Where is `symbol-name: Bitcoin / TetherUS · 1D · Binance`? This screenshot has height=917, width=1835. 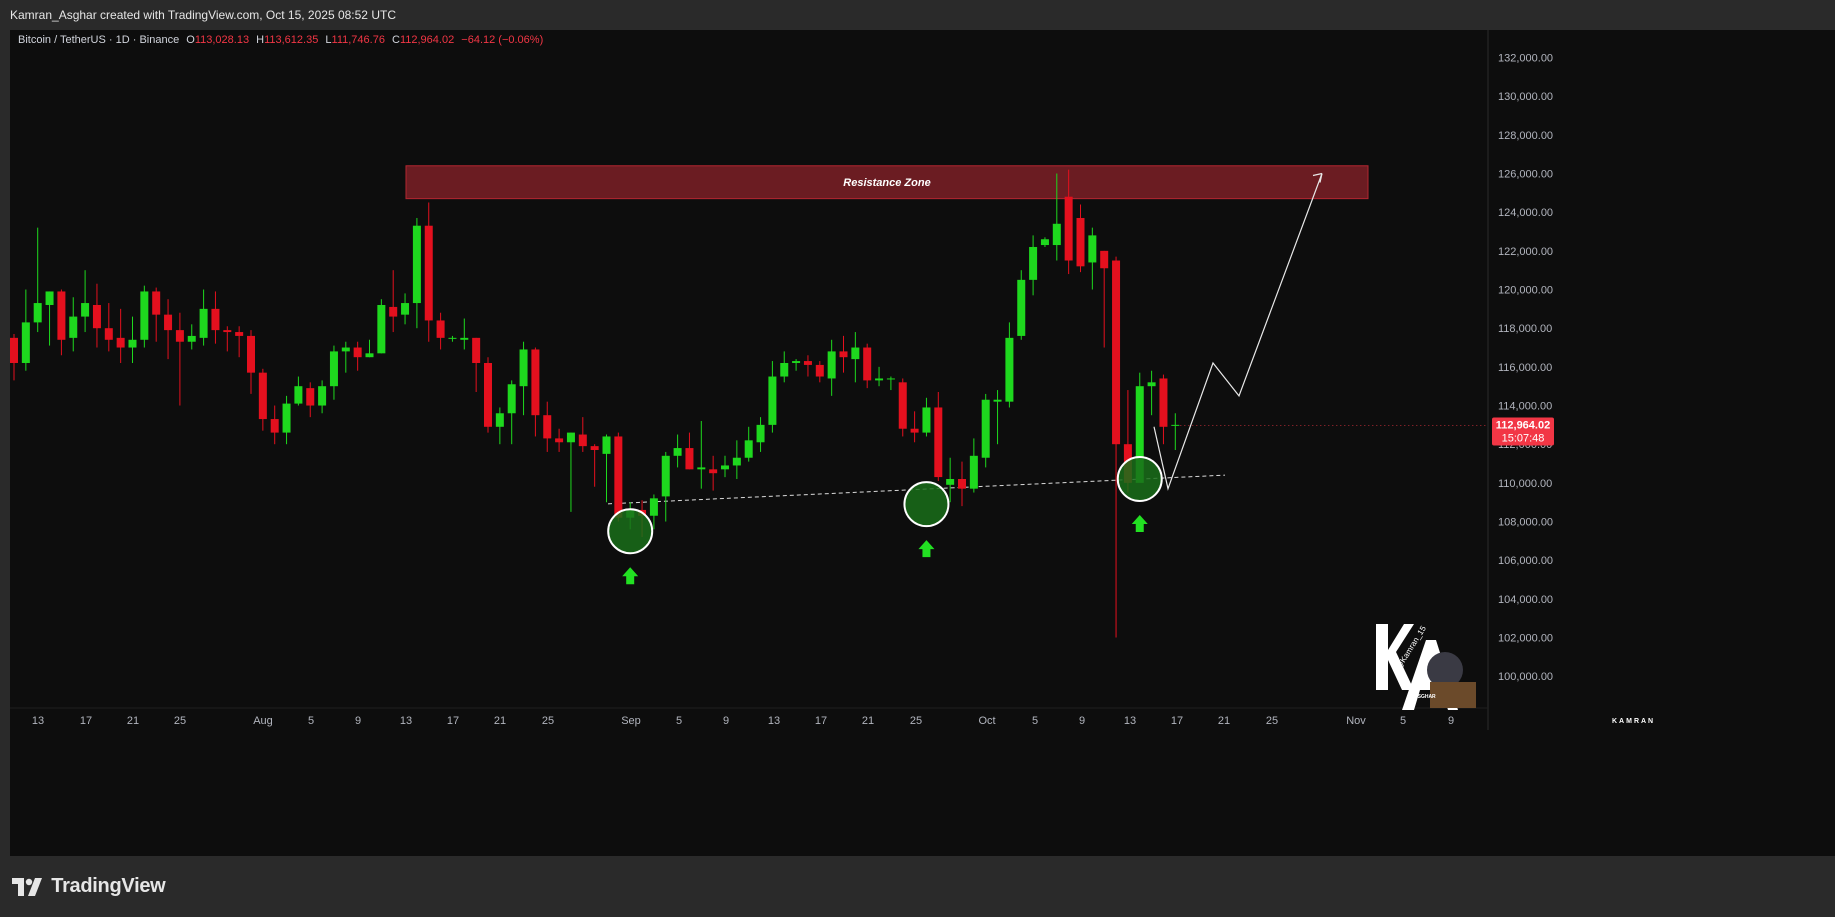
symbol-name: Bitcoin / TetherUS · 1D · Binance is located at coordinates (98, 40).